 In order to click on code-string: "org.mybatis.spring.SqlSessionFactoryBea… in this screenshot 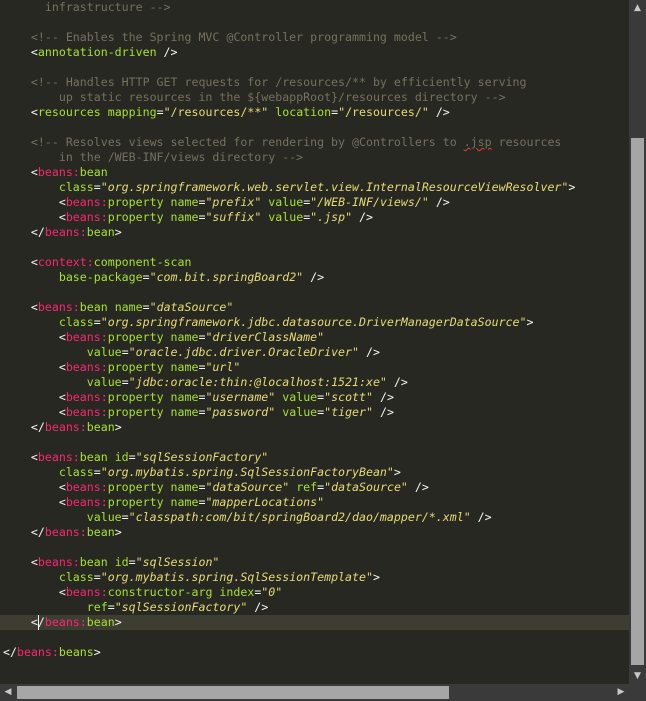, I will do `click(247, 472)`.